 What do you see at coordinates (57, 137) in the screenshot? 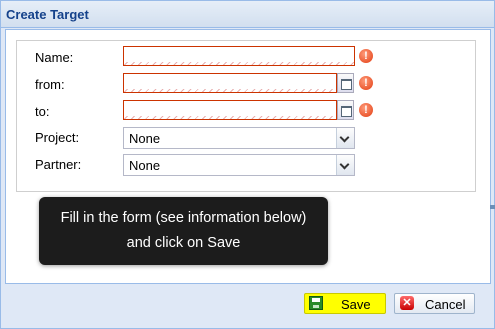
I see `project-label: Project:` at bounding box center [57, 137].